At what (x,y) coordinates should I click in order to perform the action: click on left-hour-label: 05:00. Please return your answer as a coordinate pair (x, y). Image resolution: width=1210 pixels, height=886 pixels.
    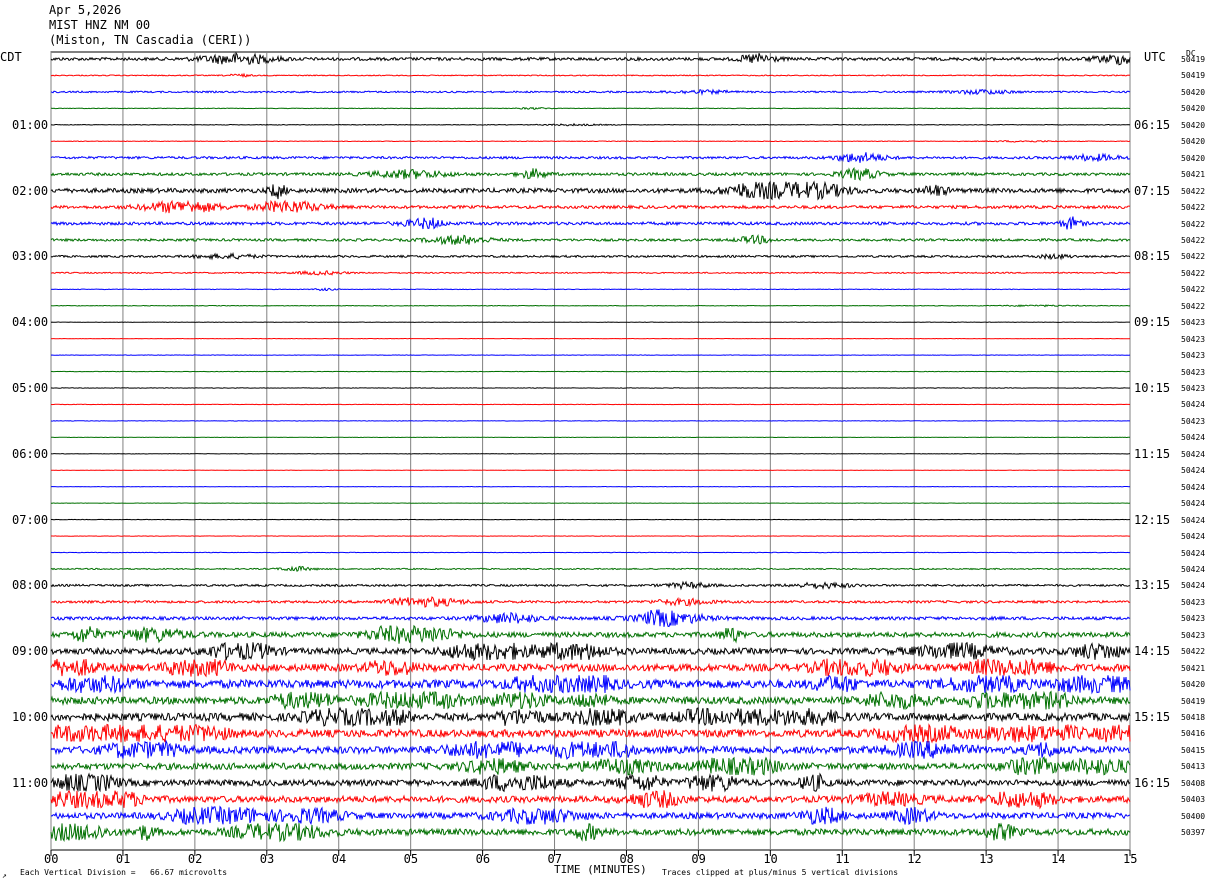
    Looking at the image, I should click on (30, 388).